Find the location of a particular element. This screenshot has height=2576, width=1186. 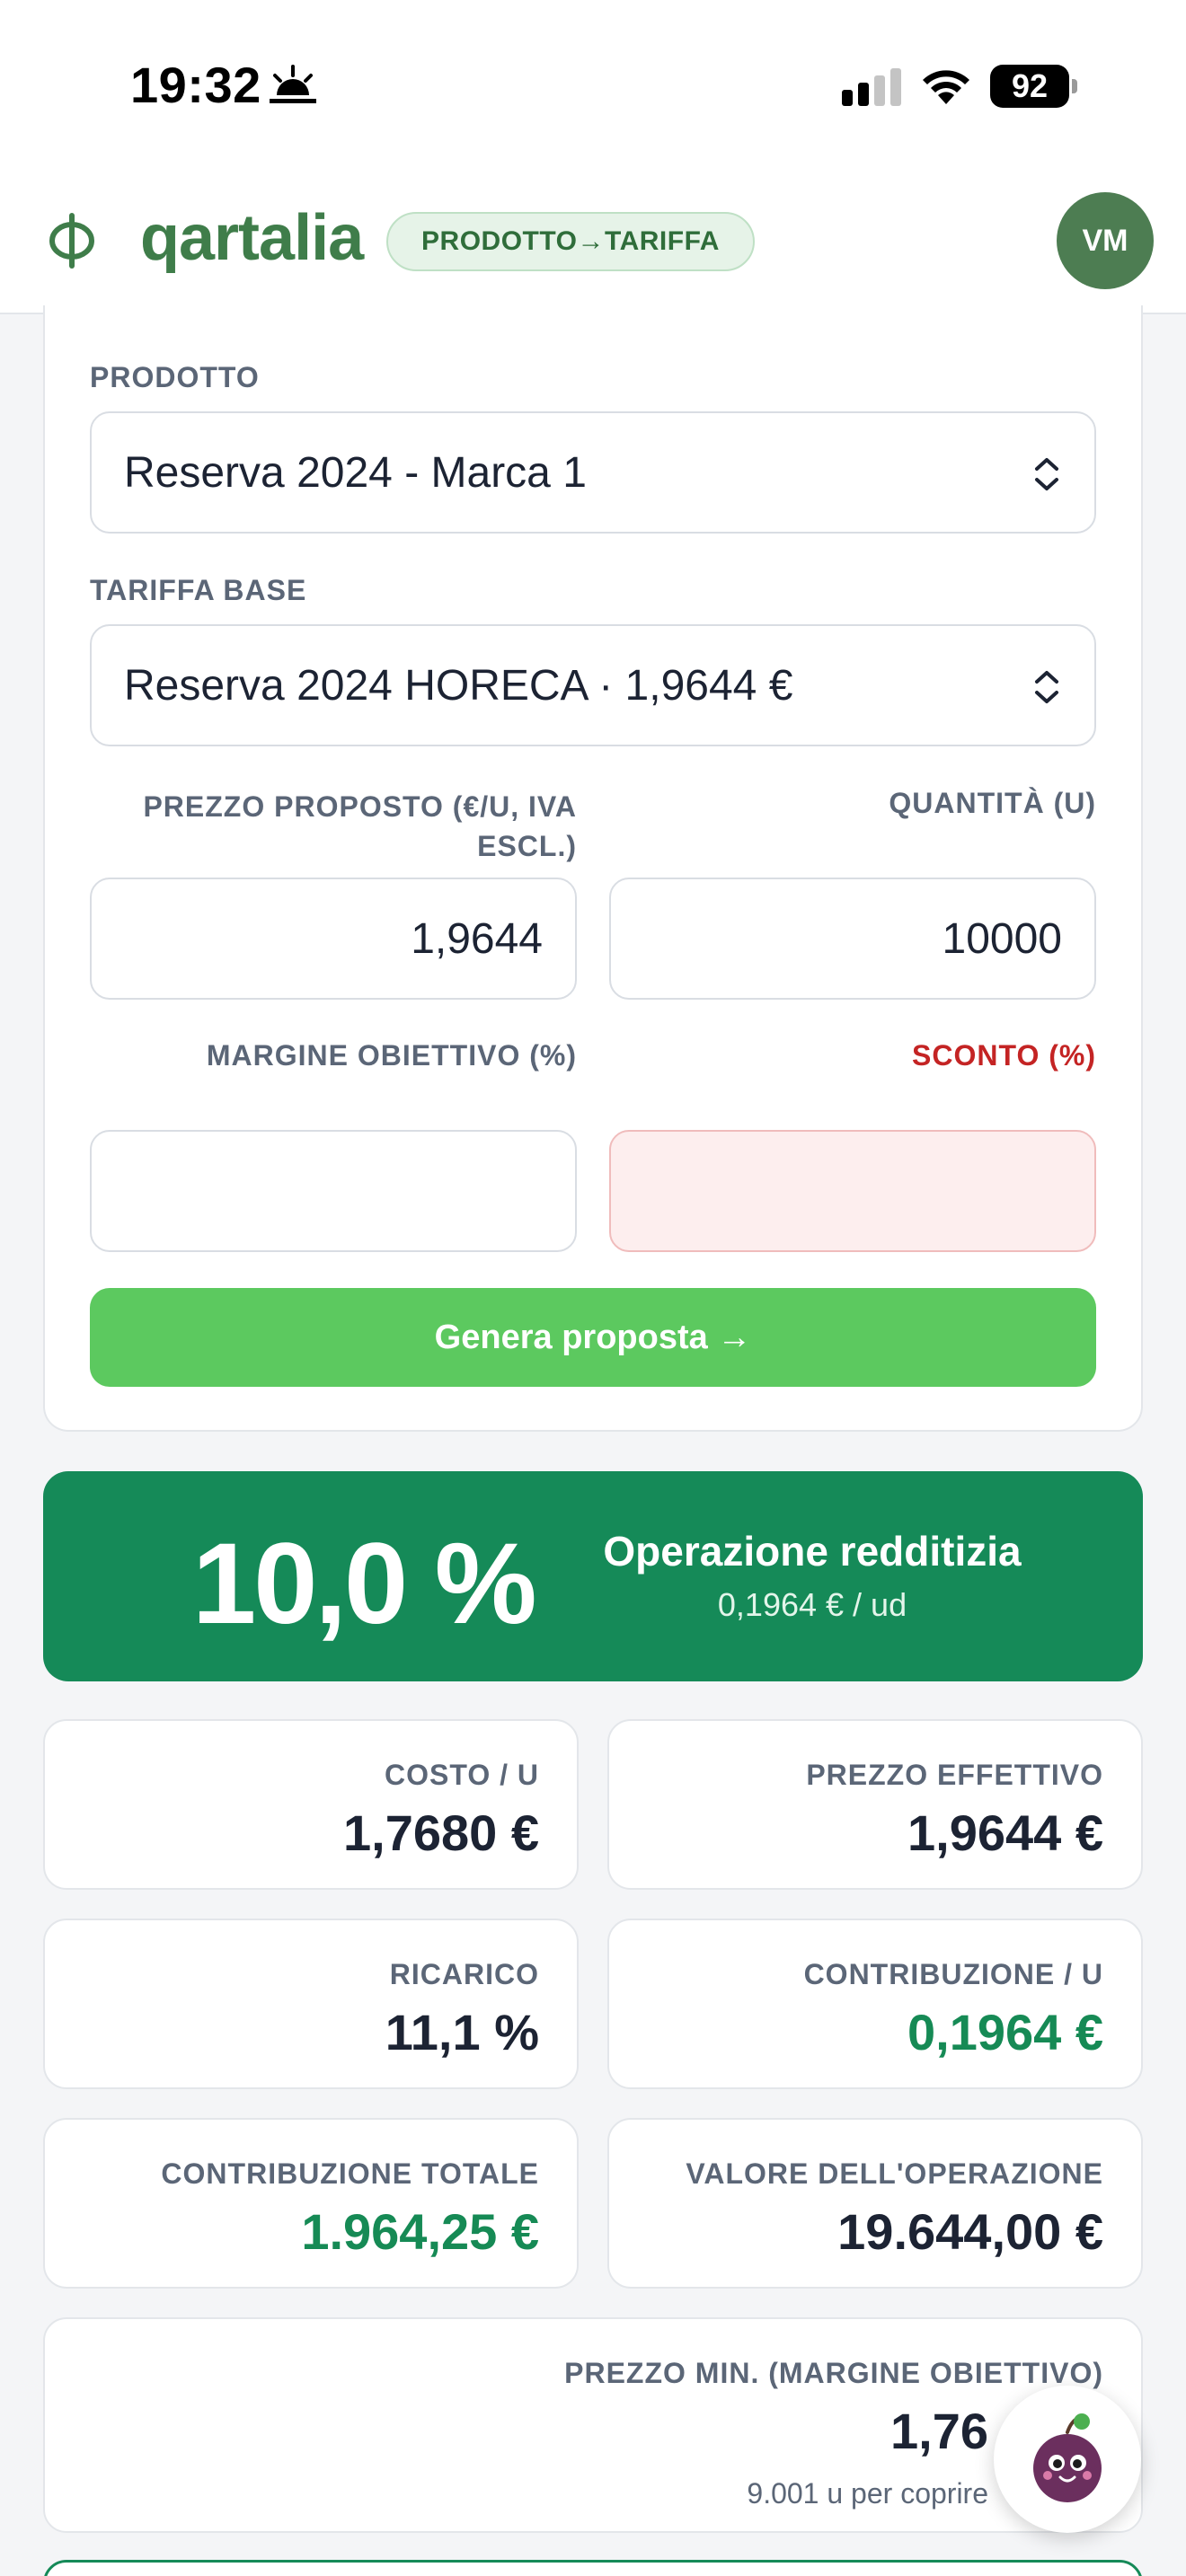

metric-effective-price: PREZZO EFFETTIVO 1,9644 € is located at coordinates (875, 1804).